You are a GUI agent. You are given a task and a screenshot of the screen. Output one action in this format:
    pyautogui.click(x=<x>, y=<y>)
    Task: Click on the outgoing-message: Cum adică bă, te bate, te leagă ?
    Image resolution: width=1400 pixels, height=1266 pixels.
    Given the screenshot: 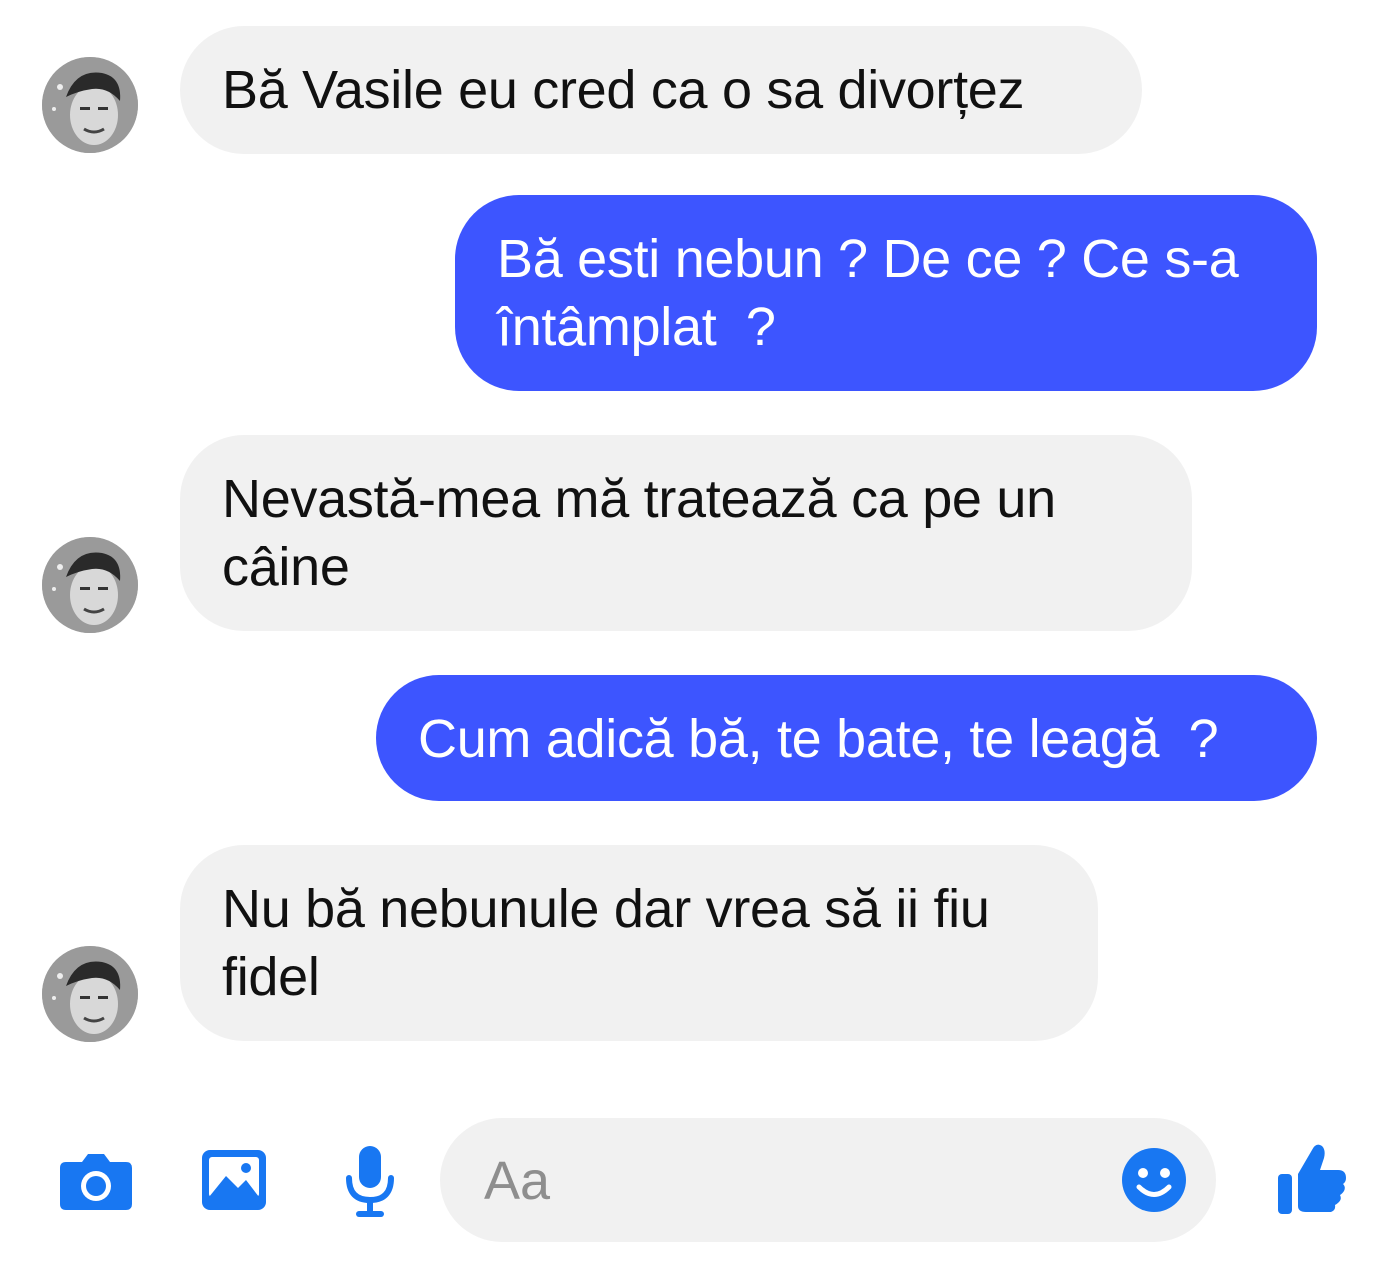 What is the action you would take?
    pyautogui.click(x=846, y=738)
    